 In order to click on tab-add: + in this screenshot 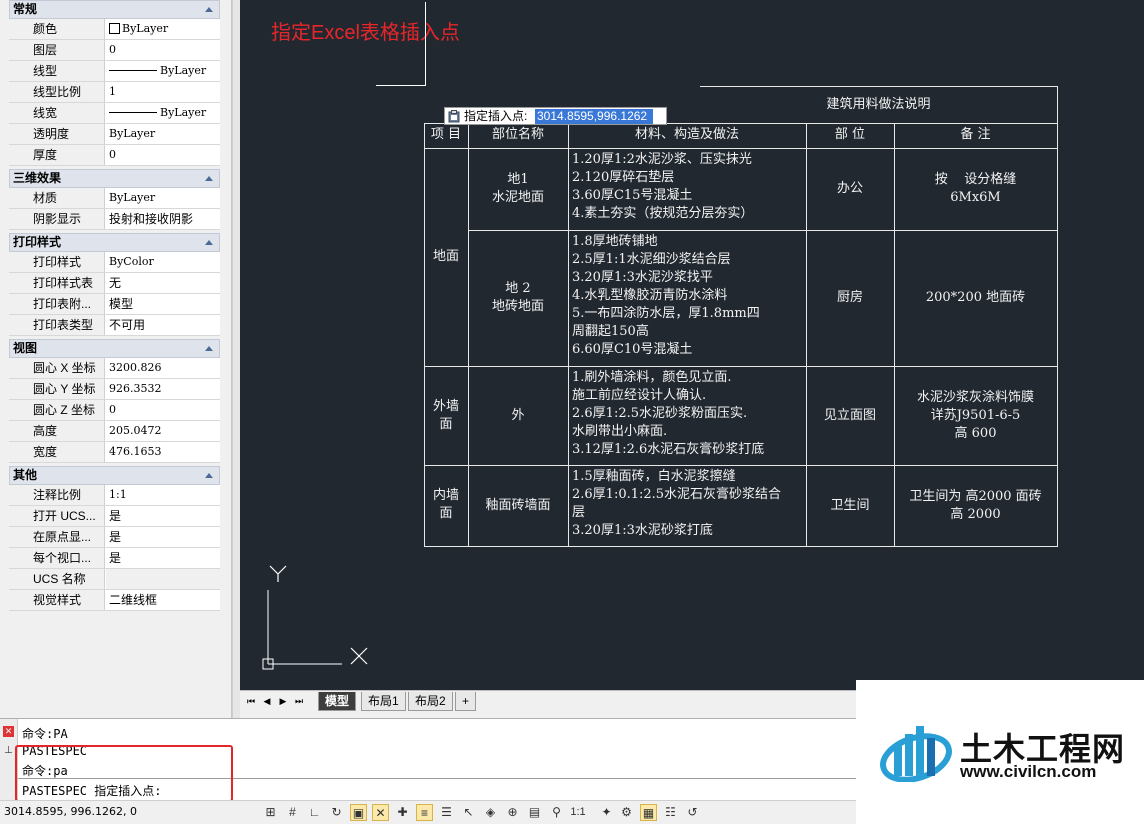, I will do `click(466, 701)`.